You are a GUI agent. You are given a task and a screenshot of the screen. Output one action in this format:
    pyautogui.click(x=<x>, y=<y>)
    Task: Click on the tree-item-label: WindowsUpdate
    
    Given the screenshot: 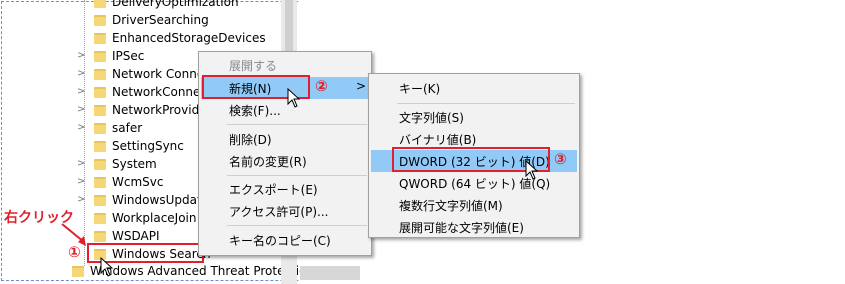 What is the action you would take?
    pyautogui.click(x=161, y=200)
    